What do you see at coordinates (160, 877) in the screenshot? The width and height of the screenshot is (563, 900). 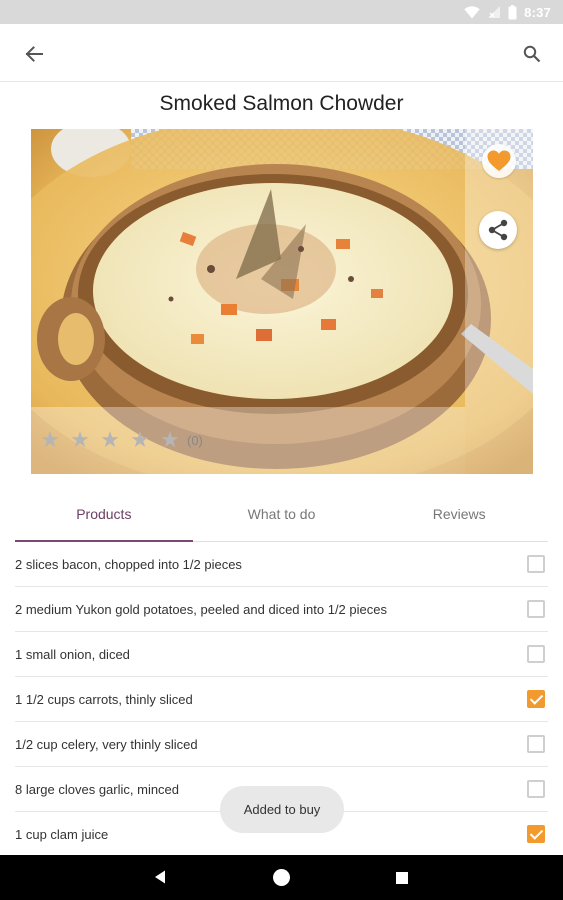 I see `nav-back-icon` at bounding box center [160, 877].